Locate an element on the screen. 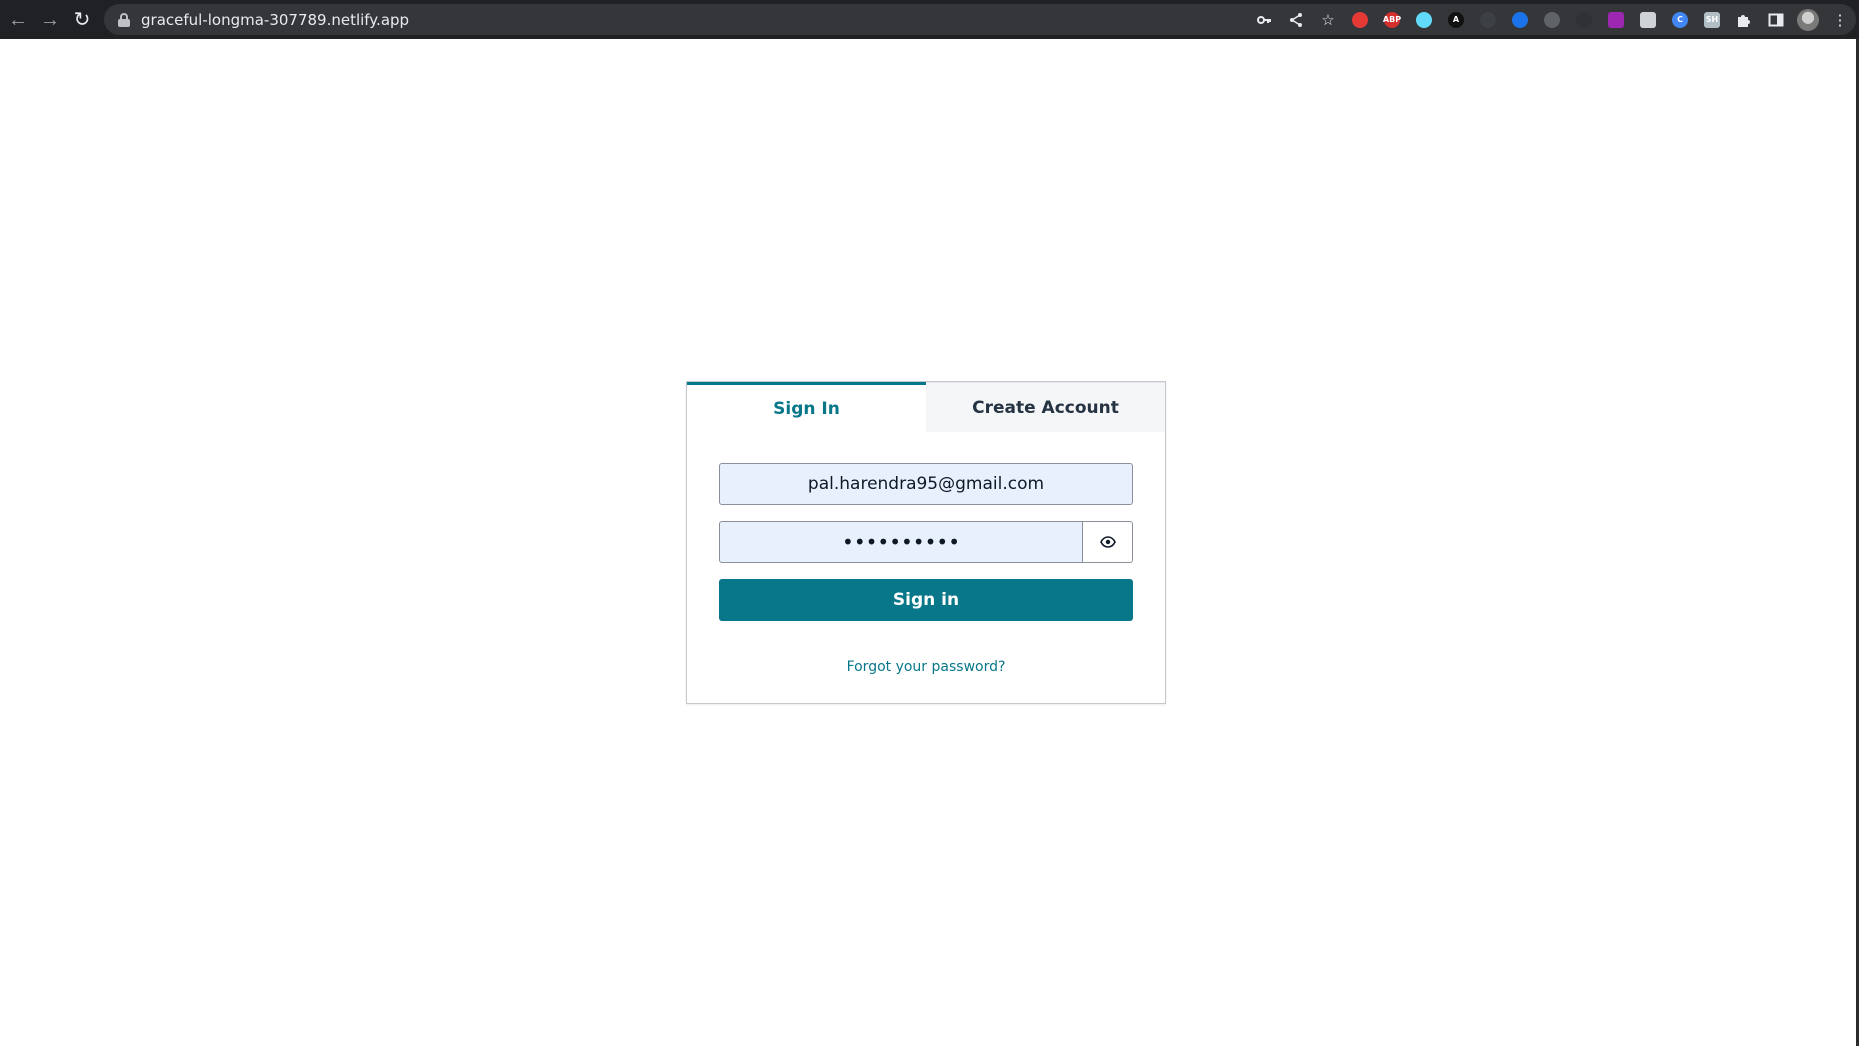 The width and height of the screenshot is (1859, 1046). extension-bitwarden-icon-glyph is located at coordinates (1648, 19).